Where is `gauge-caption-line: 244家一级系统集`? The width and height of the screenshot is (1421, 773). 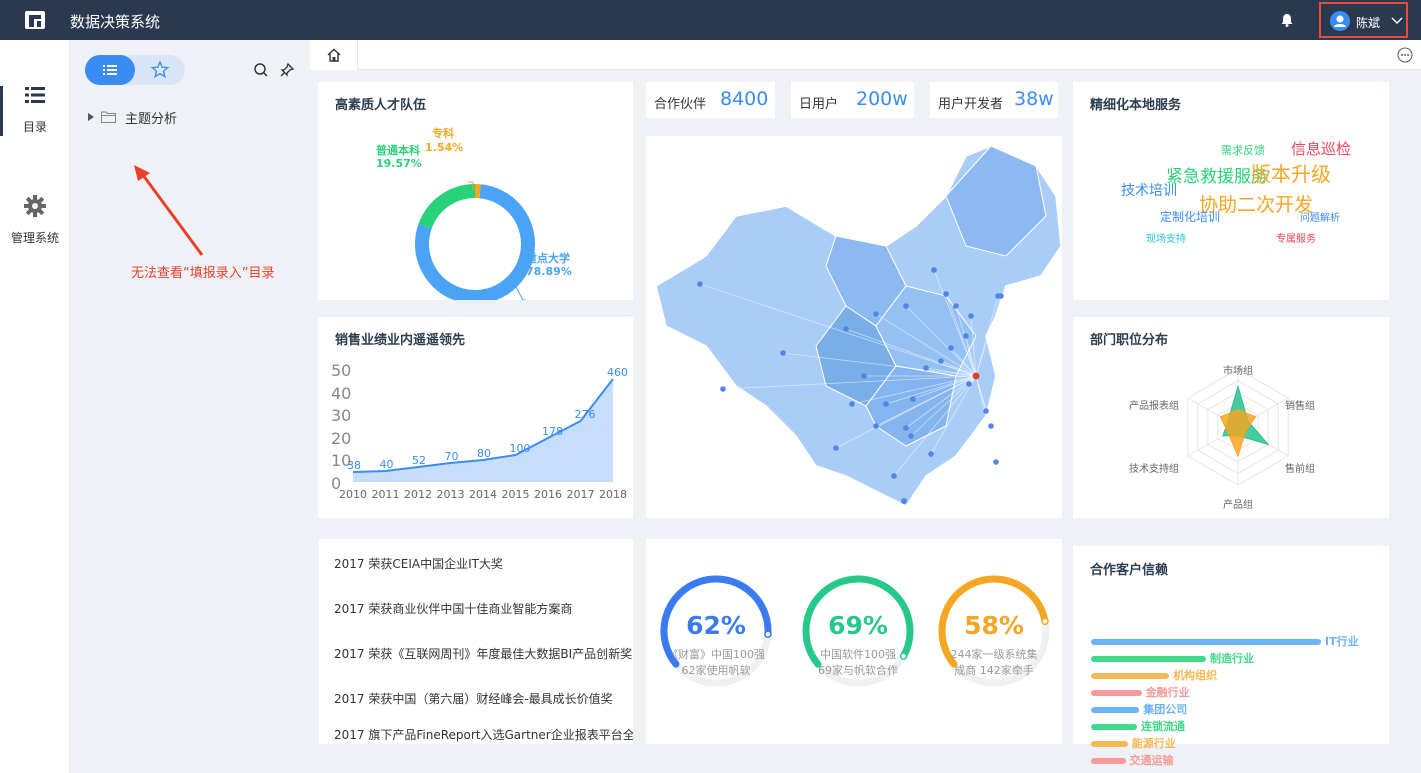 gauge-caption-line: 244家一级系统集 is located at coordinates (994, 654).